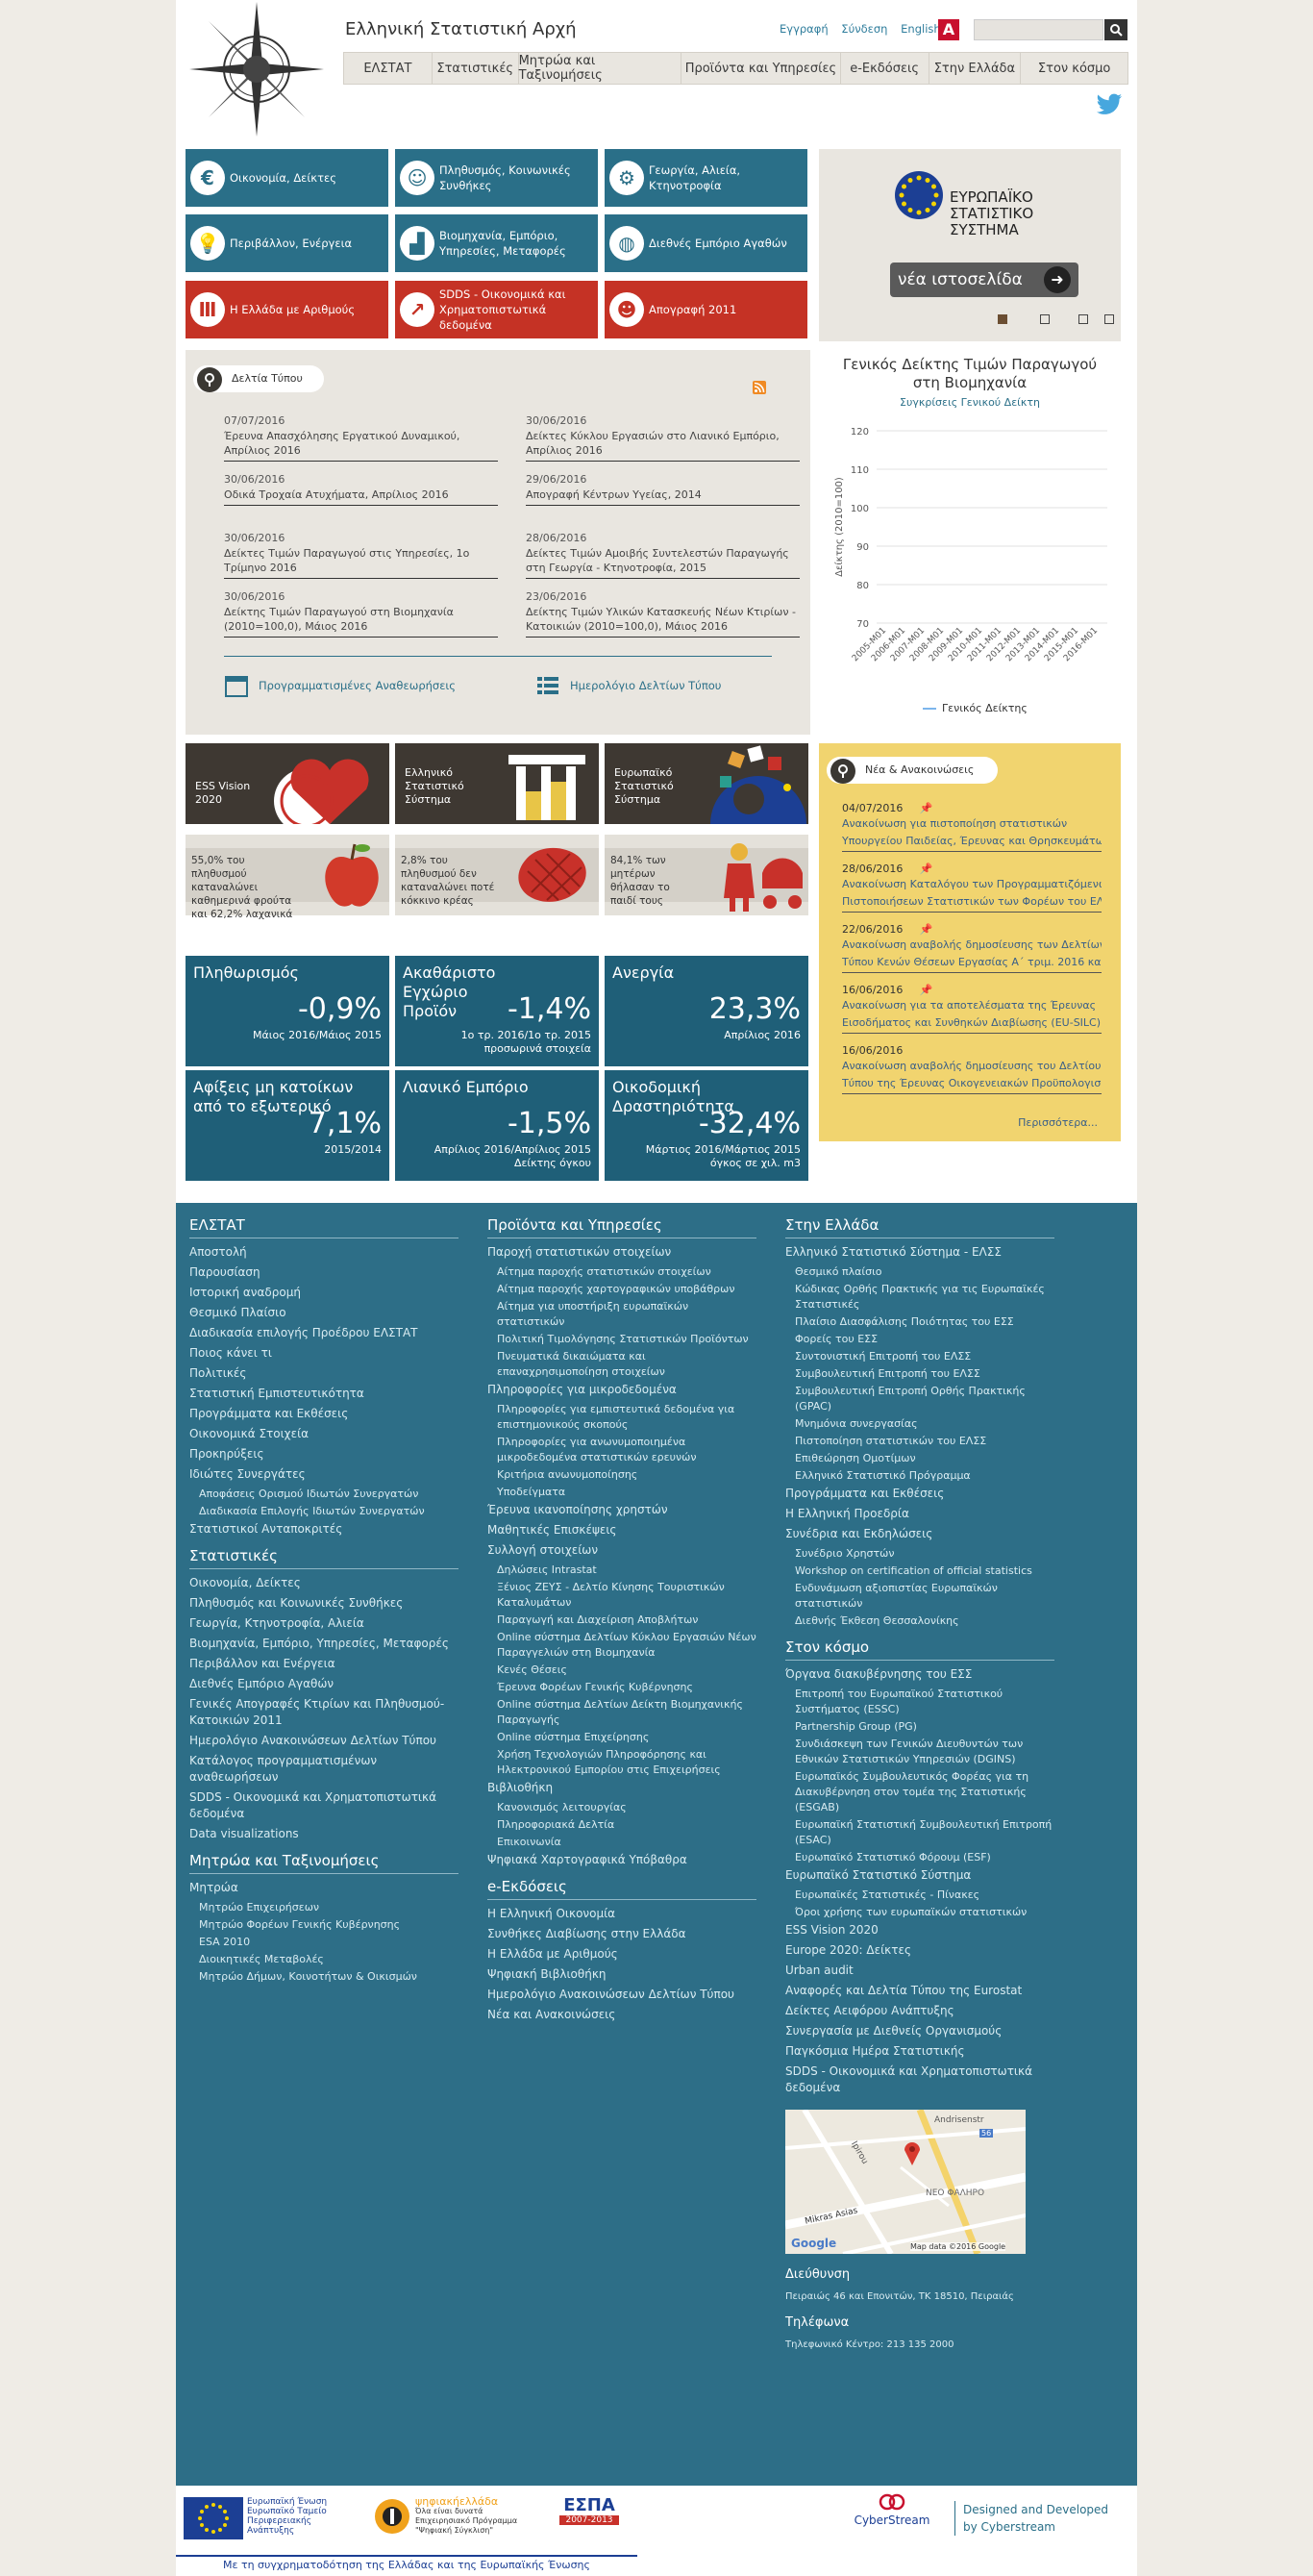 The image size is (1313, 2576). I want to click on search-button, so click(1115, 29).